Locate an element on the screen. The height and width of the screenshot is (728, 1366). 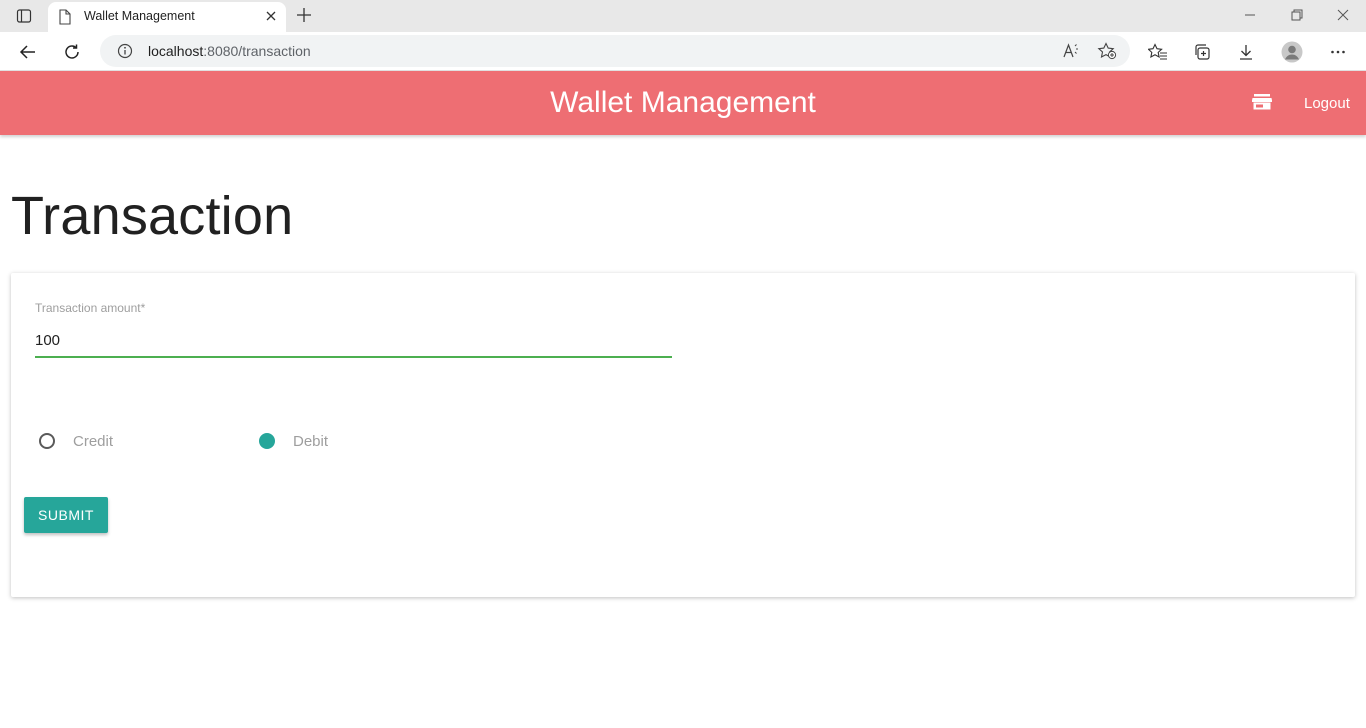
profile-avatar-icon is located at coordinates (1292, 52).